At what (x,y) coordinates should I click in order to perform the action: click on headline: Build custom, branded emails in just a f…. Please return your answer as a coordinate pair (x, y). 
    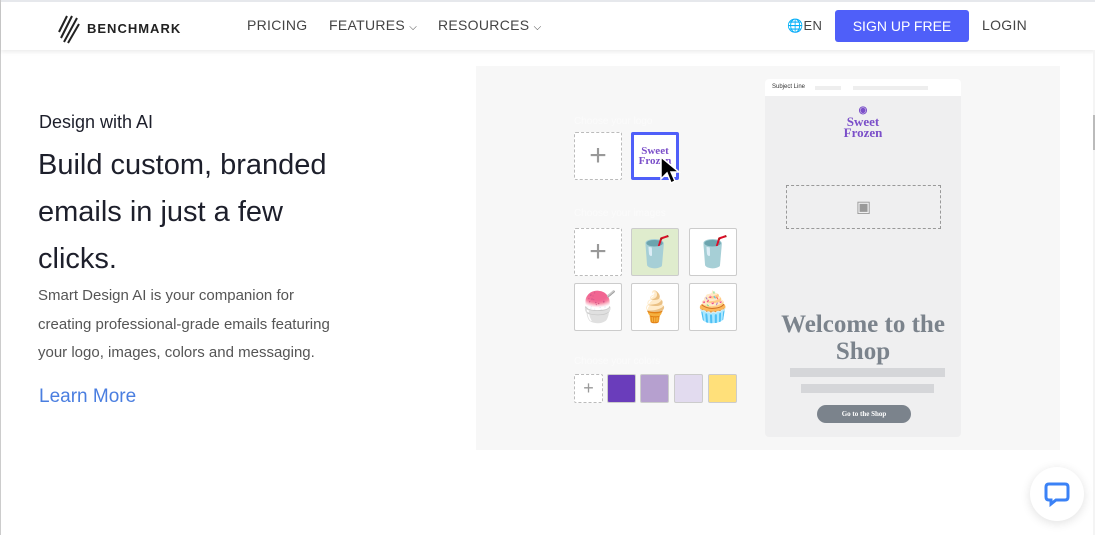
    Looking at the image, I should click on (182, 212).